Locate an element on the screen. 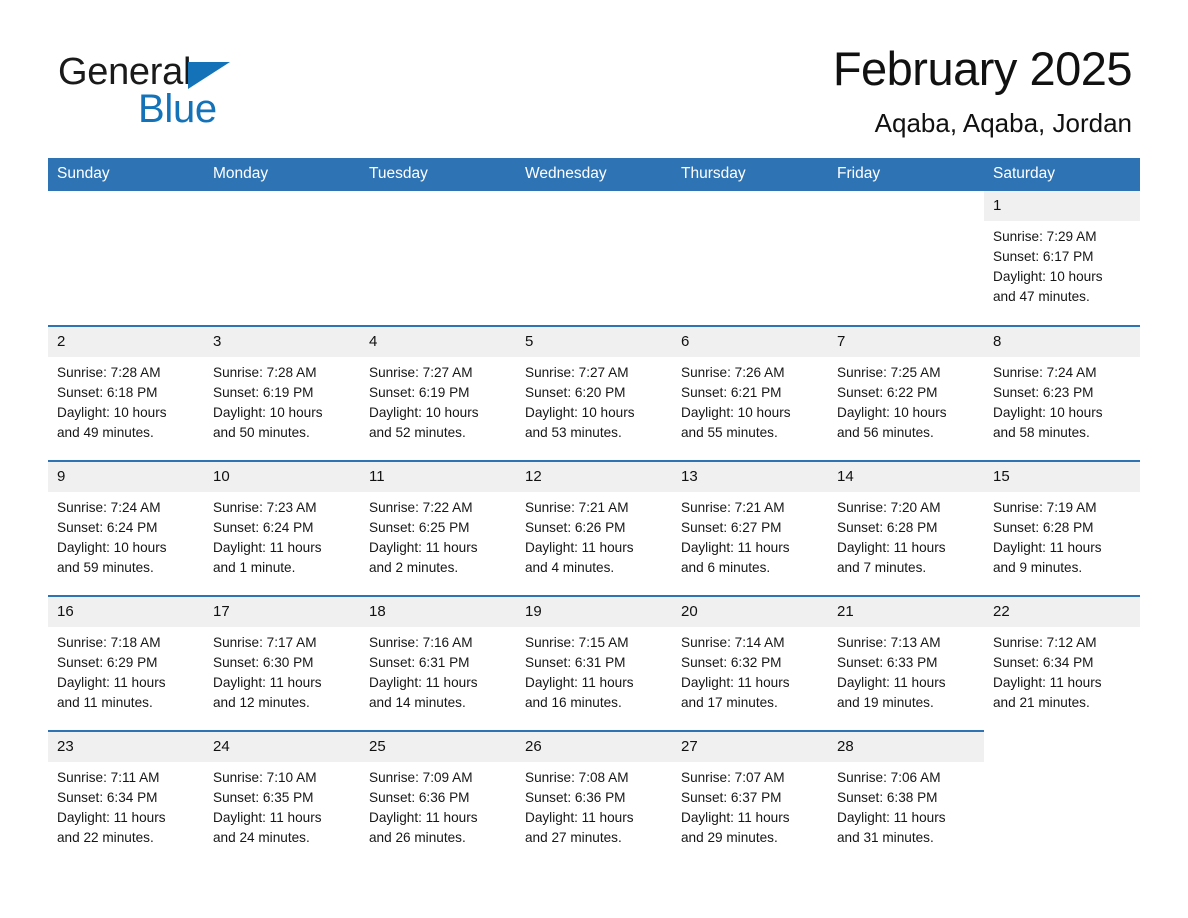 Image resolution: width=1188 pixels, height=918 pixels. sunset-text: Sunset: 6:25 PM is located at coordinates (419, 527).